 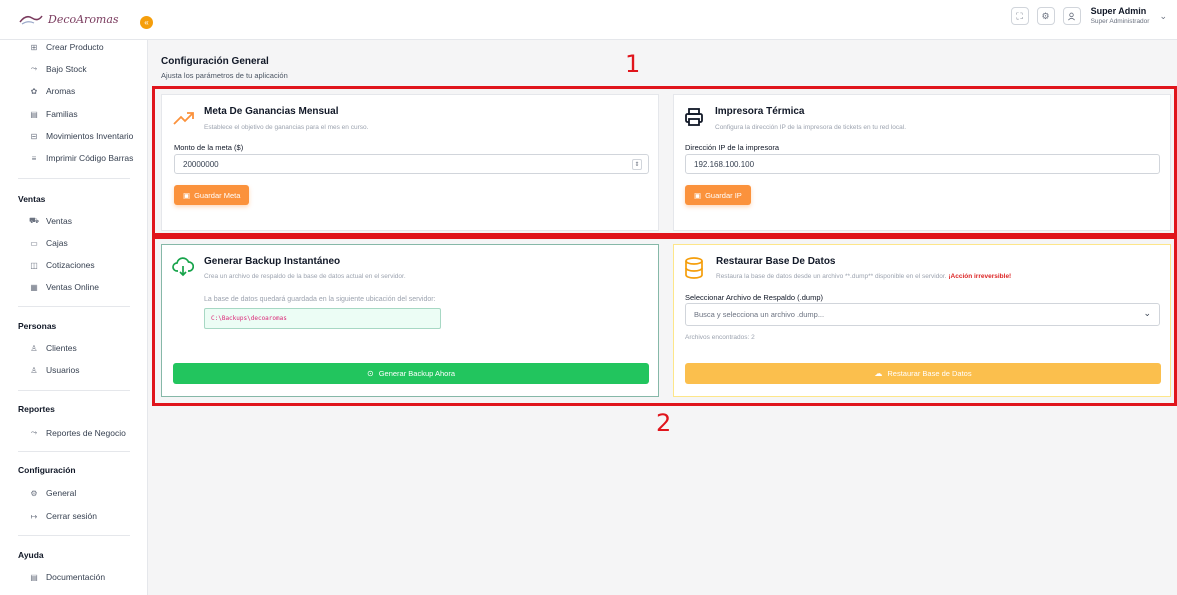 I want to click on sidebar-item-movimientos: ⊟ Movimientos Inventario, so click(x=81, y=136).